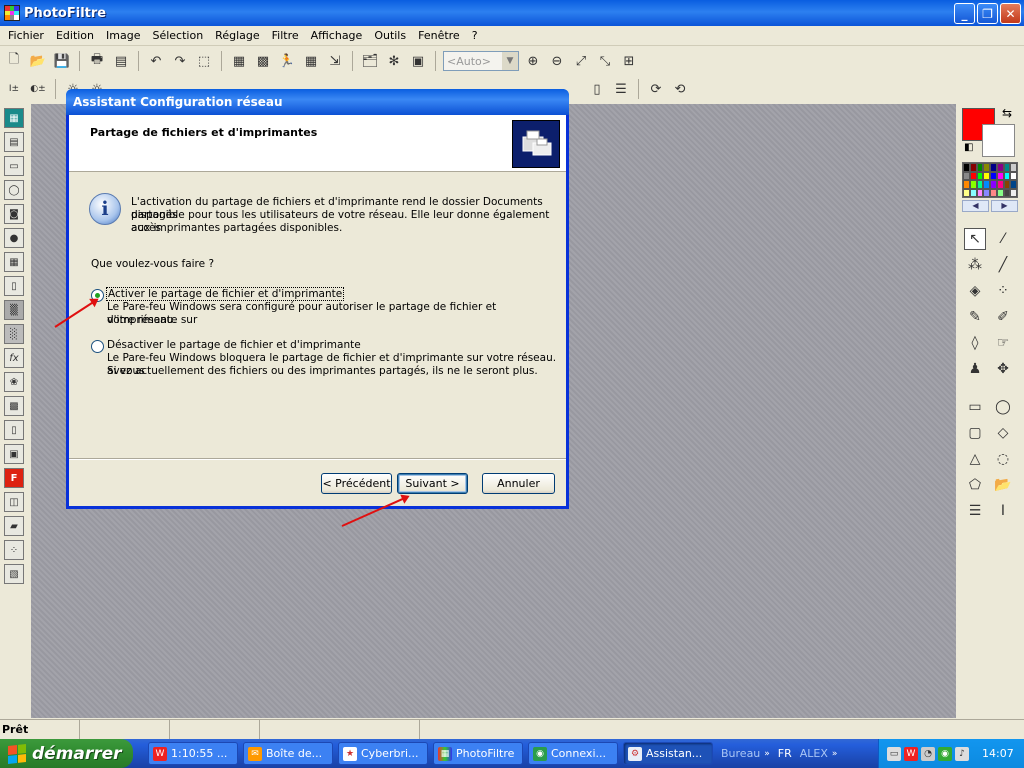 The width and height of the screenshot is (1024, 768). I want to click on menu-edition: Edition, so click(75, 35).